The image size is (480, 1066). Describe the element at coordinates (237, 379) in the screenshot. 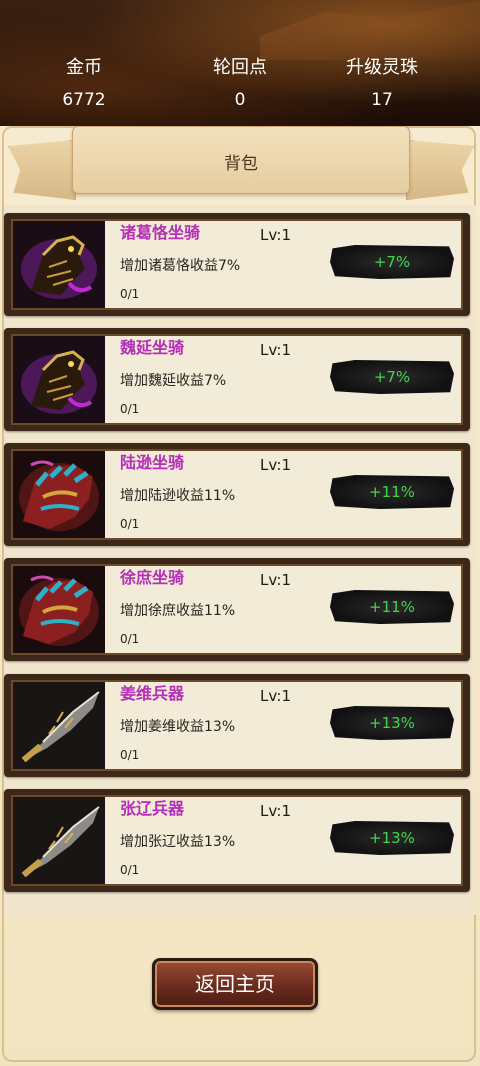

I see `item-card: 魏延坐骑 Lv:1 增加魏延收益7% 0/1 +7%` at that location.